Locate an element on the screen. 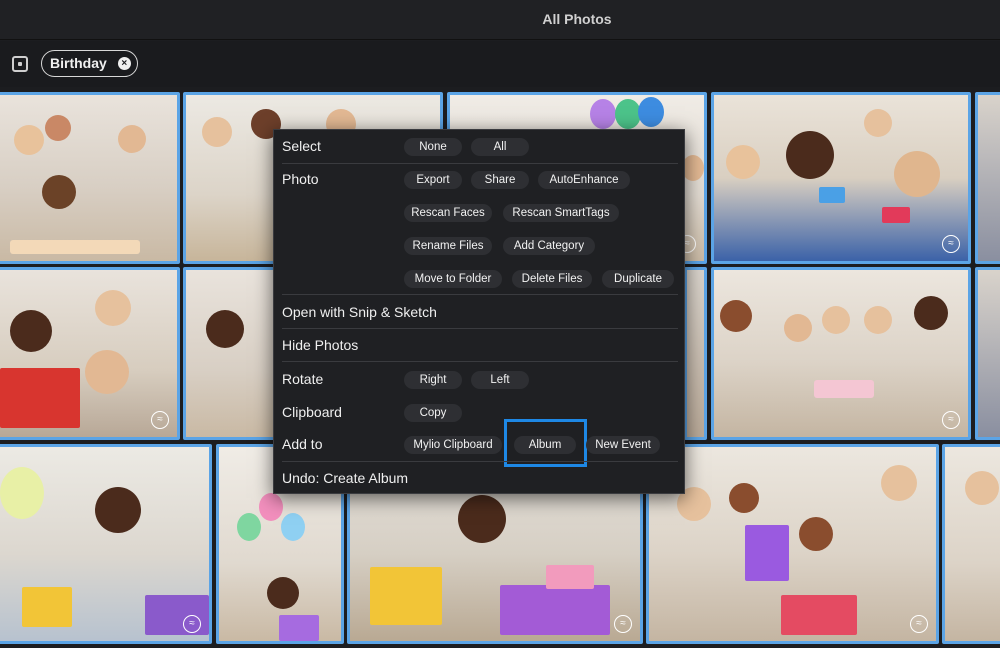  menu-label-select: Select is located at coordinates (301, 146).